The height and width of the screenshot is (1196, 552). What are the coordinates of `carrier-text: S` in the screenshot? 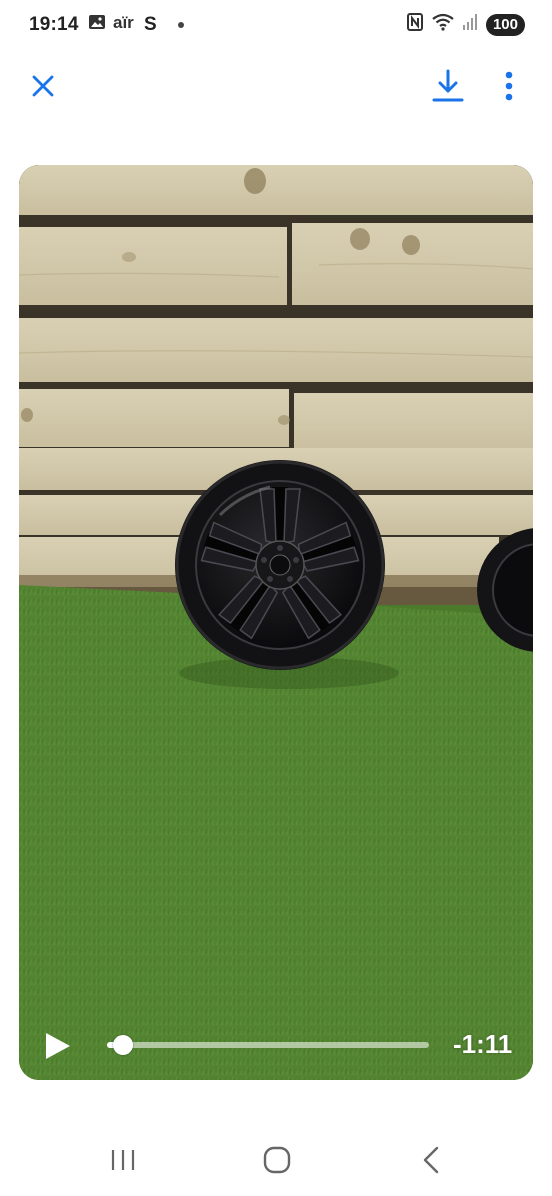 It's located at (150, 24).